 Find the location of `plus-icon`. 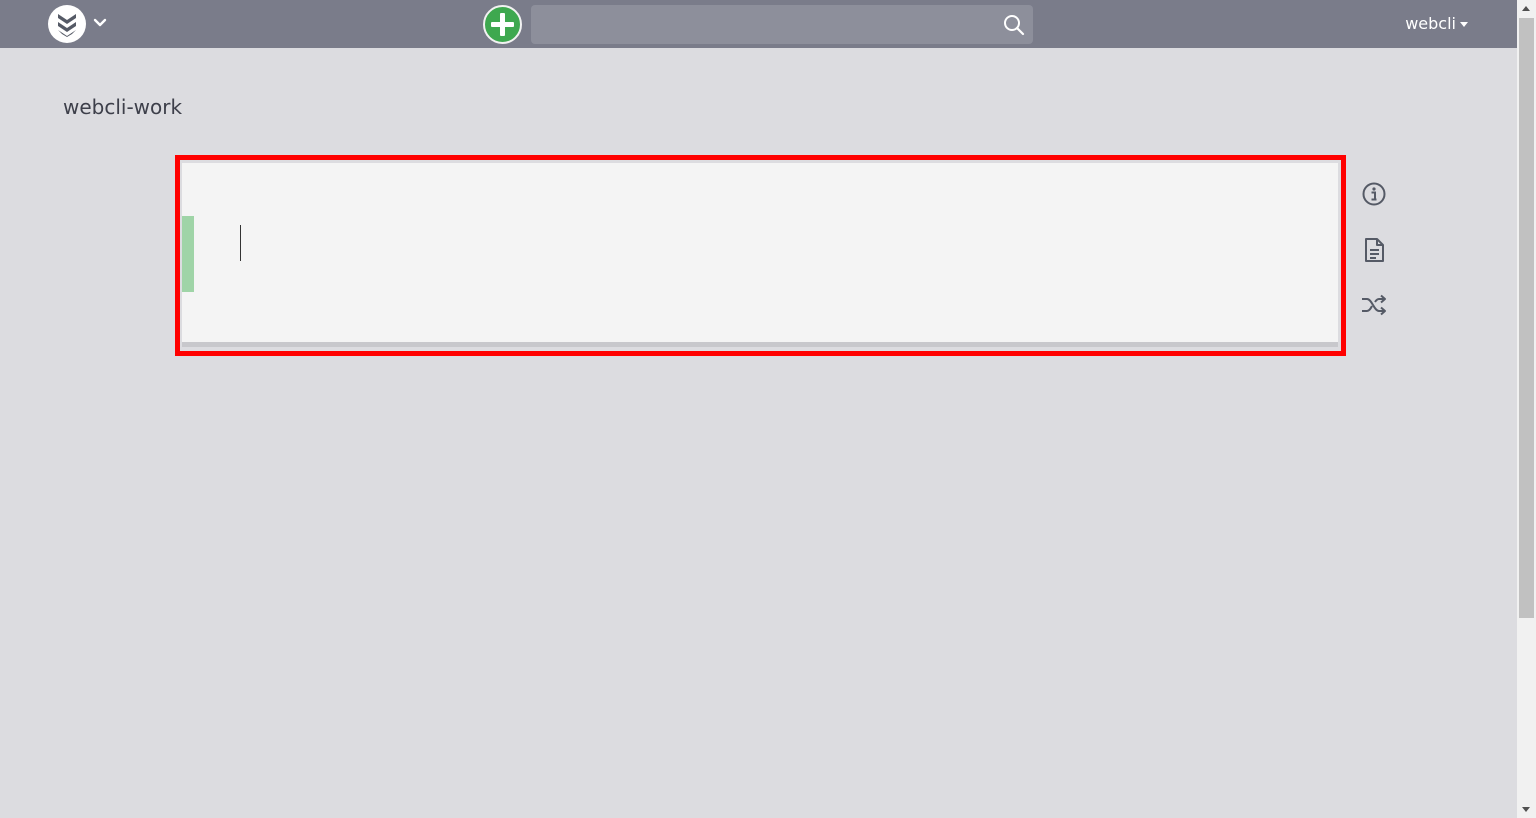

plus-icon is located at coordinates (502, 24).